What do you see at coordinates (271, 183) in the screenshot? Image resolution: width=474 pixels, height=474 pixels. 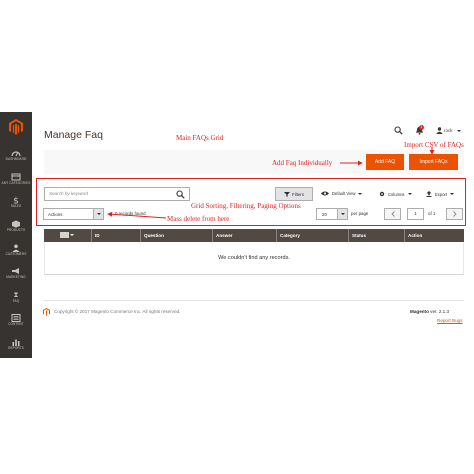 I see `annotation-arrows` at bounding box center [271, 183].